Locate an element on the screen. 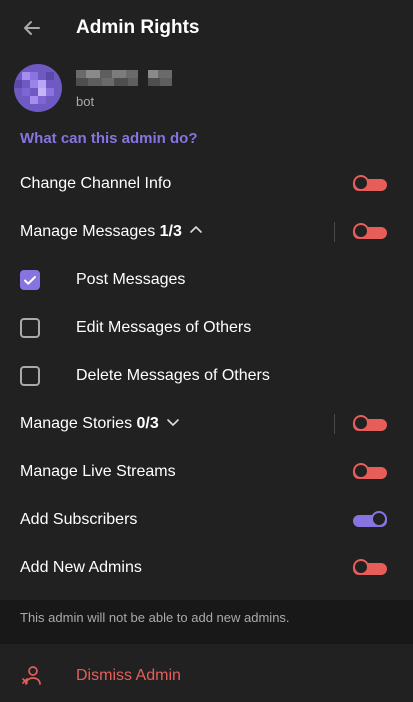 The image size is (413, 702). checkbox-checked is located at coordinates (30, 280).